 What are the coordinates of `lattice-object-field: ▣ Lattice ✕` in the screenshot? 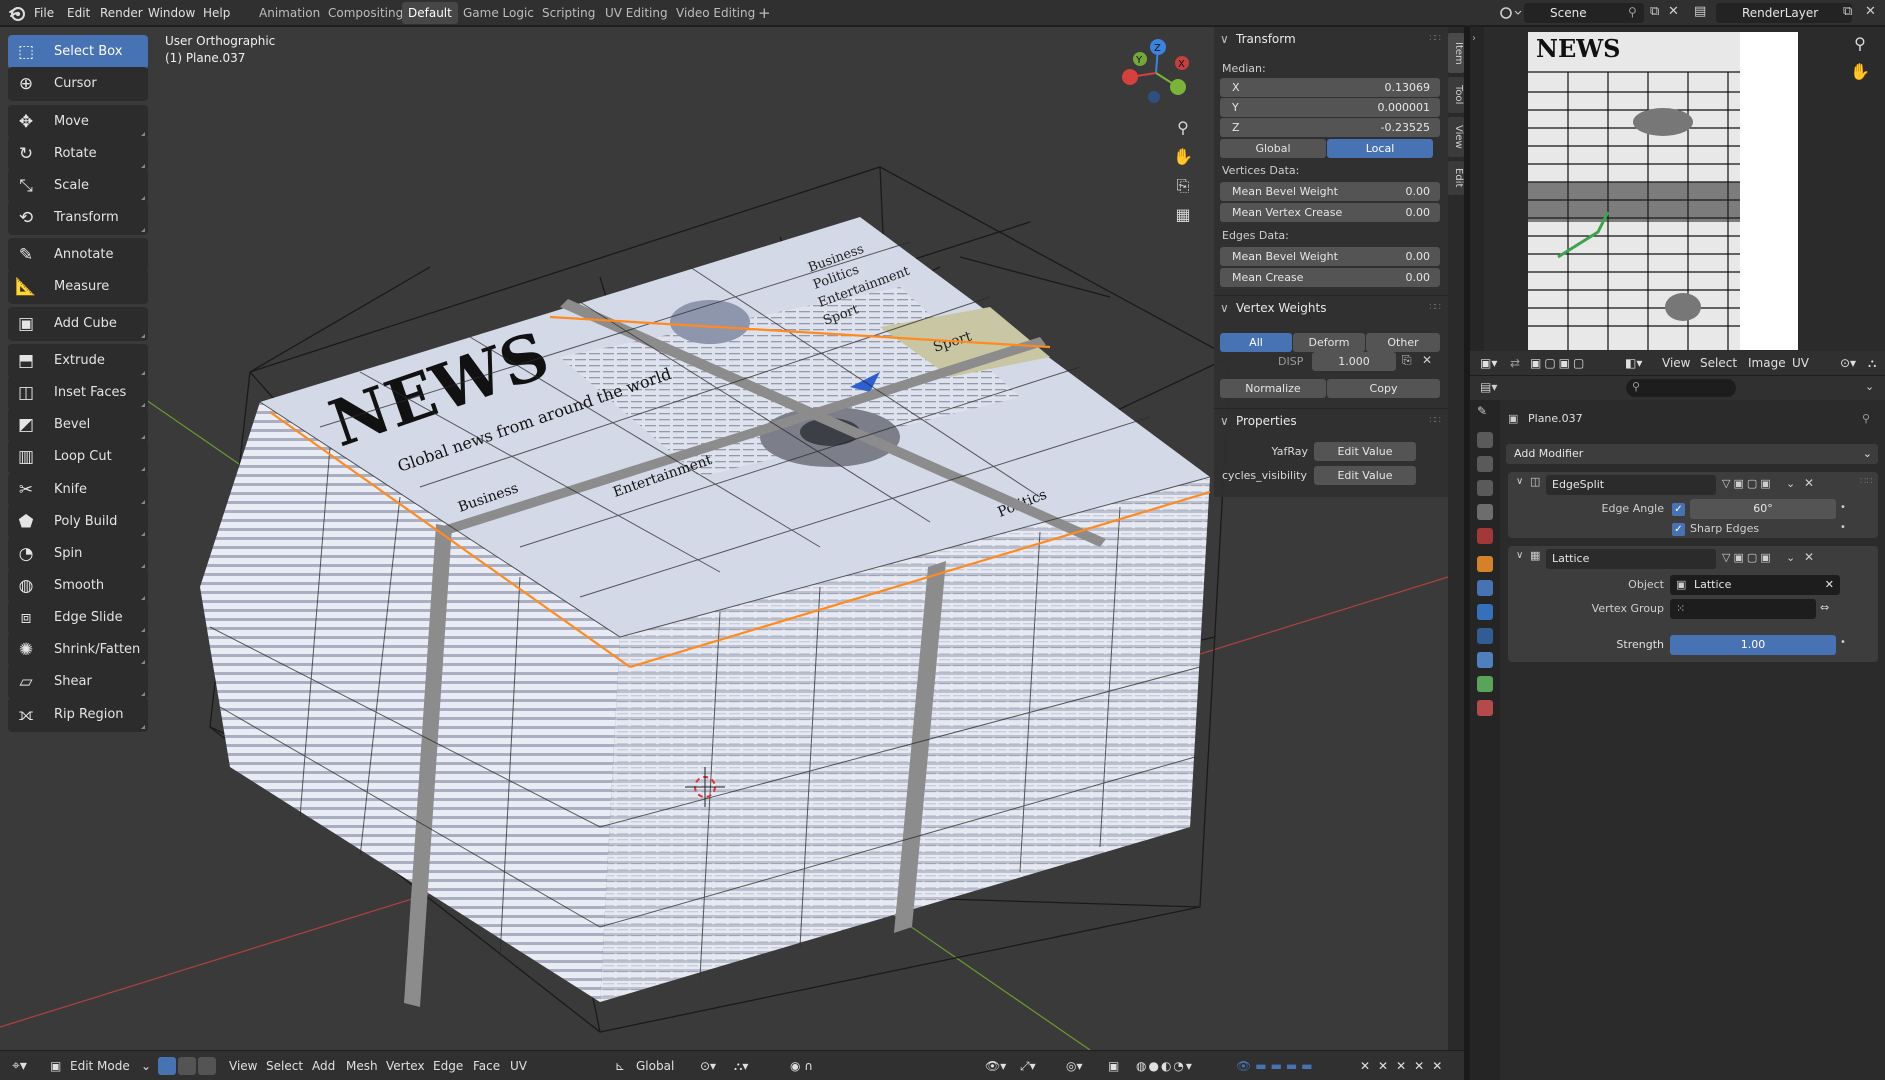 It's located at (1755, 585).